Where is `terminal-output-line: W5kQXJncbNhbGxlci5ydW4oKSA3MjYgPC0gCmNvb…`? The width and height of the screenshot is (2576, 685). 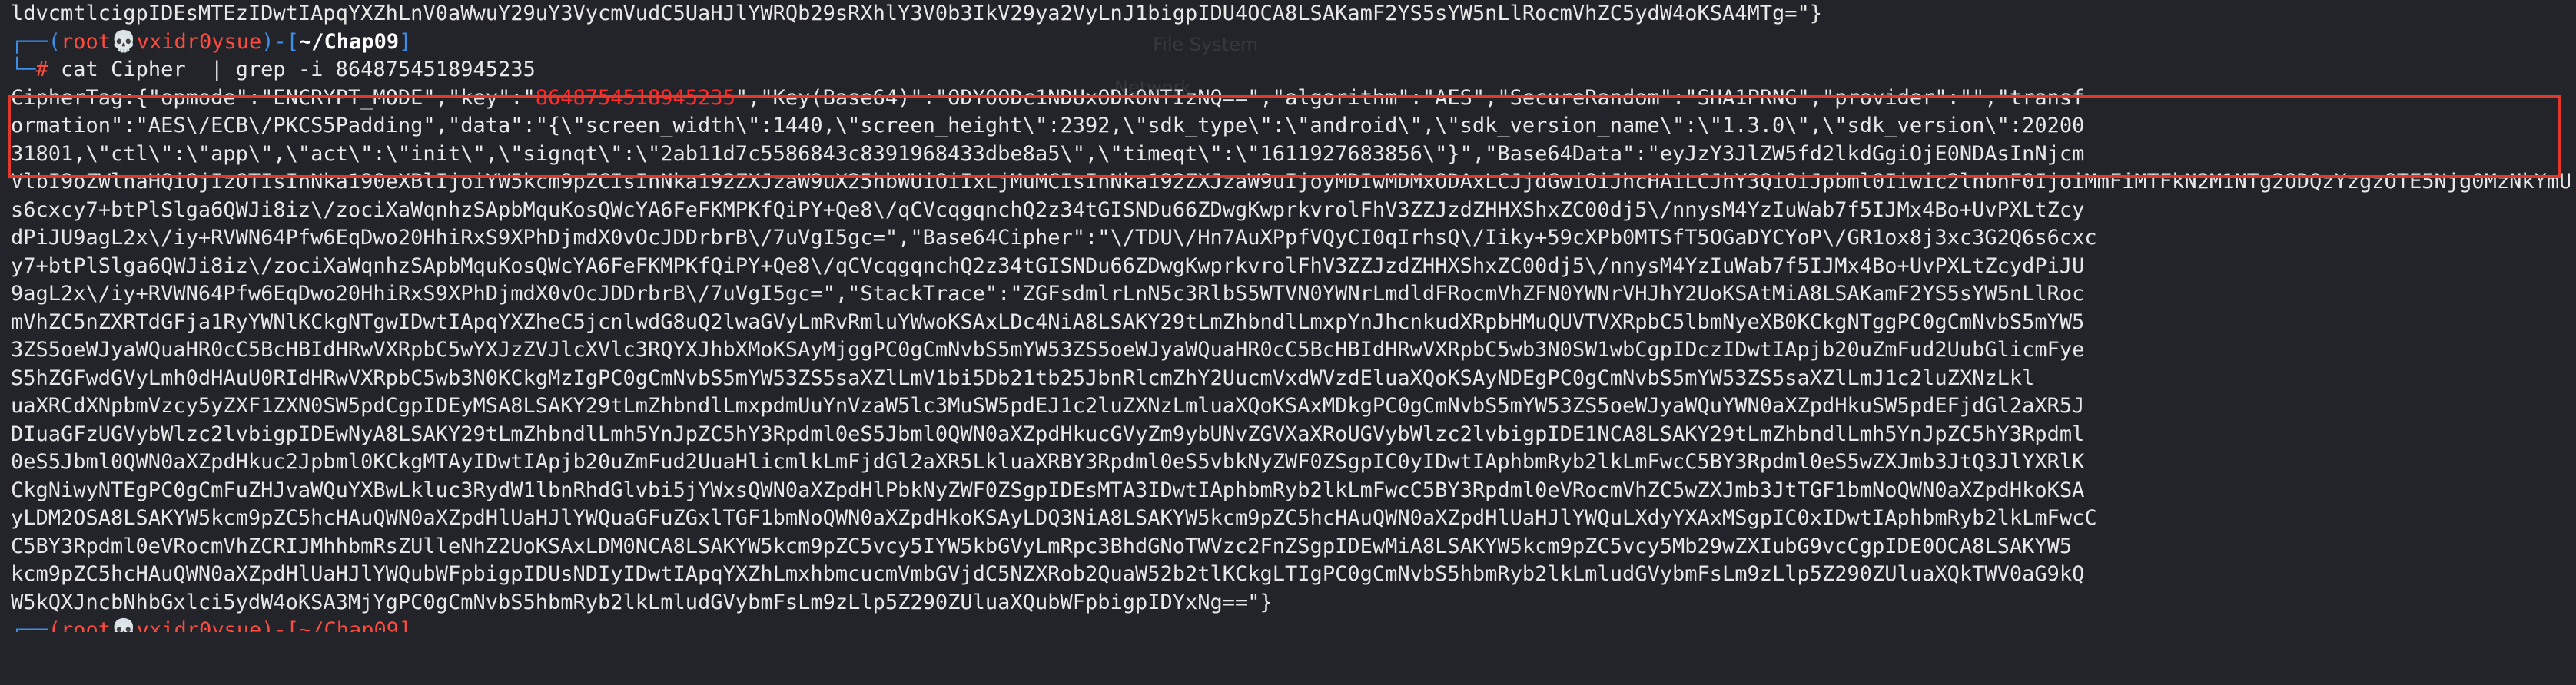
terminal-output-line: W5kQXJncbNhbGxlci5ydW4oKSA3MjYgPC0gCmNvb… is located at coordinates (642, 602).